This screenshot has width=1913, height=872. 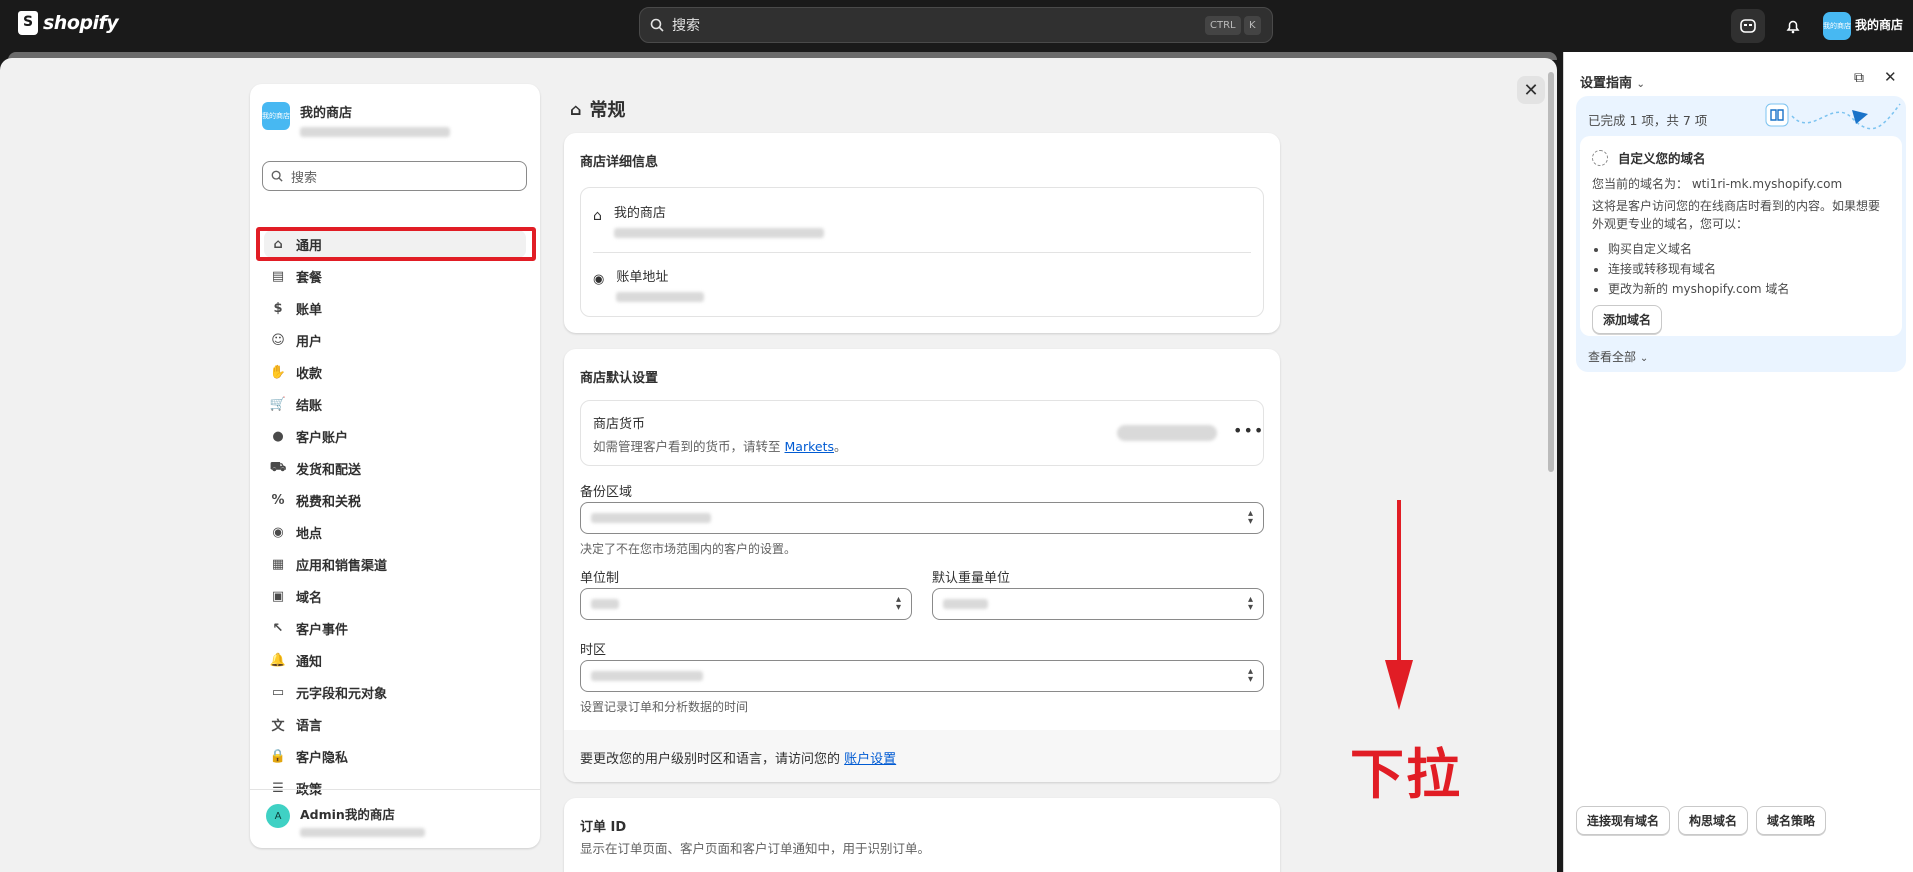 I want to click on domain-task-title: 自定义您的域名, so click(x=1662, y=158).